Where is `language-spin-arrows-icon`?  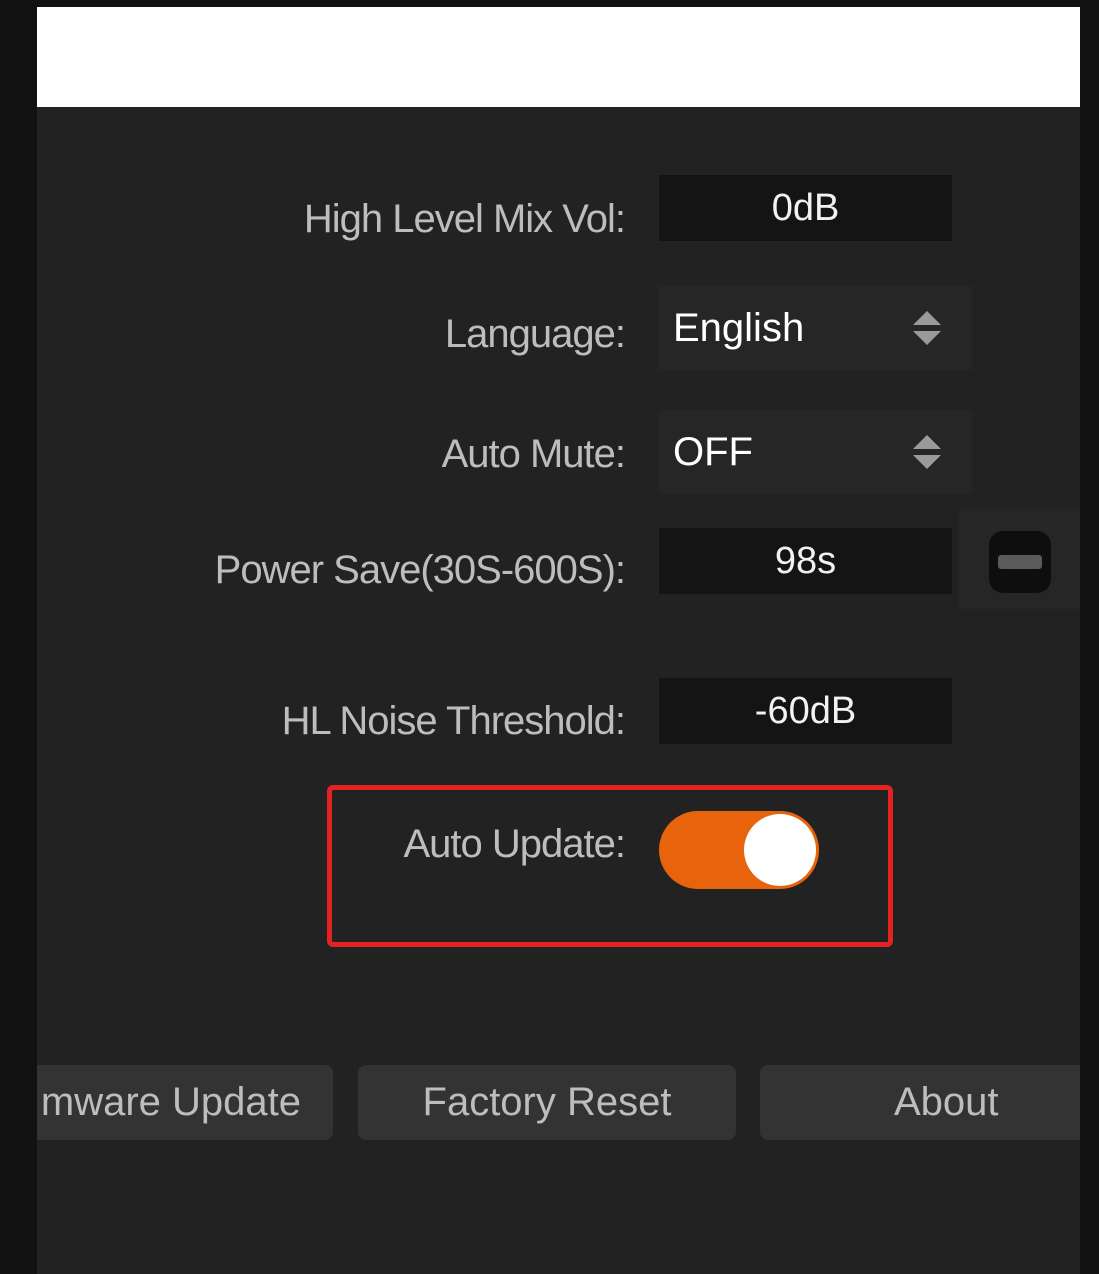
language-spin-arrows-icon is located at coordinates (927, 328).